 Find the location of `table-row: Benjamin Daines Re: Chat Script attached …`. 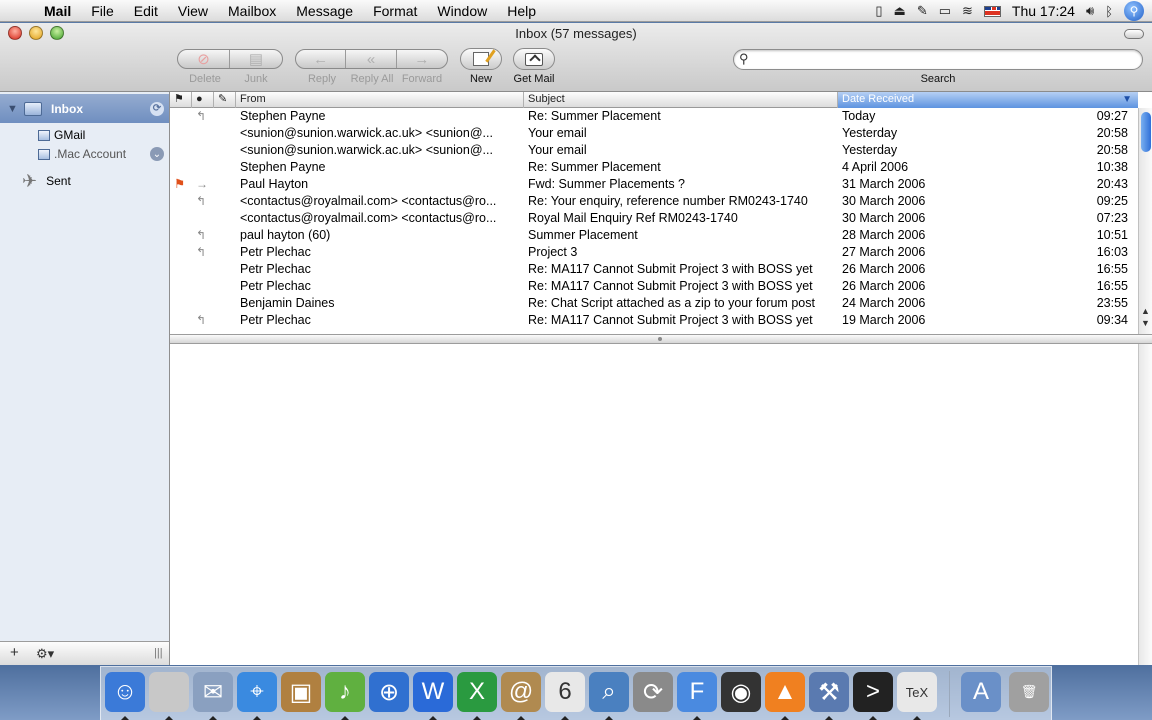

table-row: Benjamin Daines Re: Chat Script attached … is located at coordinates (654, 303).